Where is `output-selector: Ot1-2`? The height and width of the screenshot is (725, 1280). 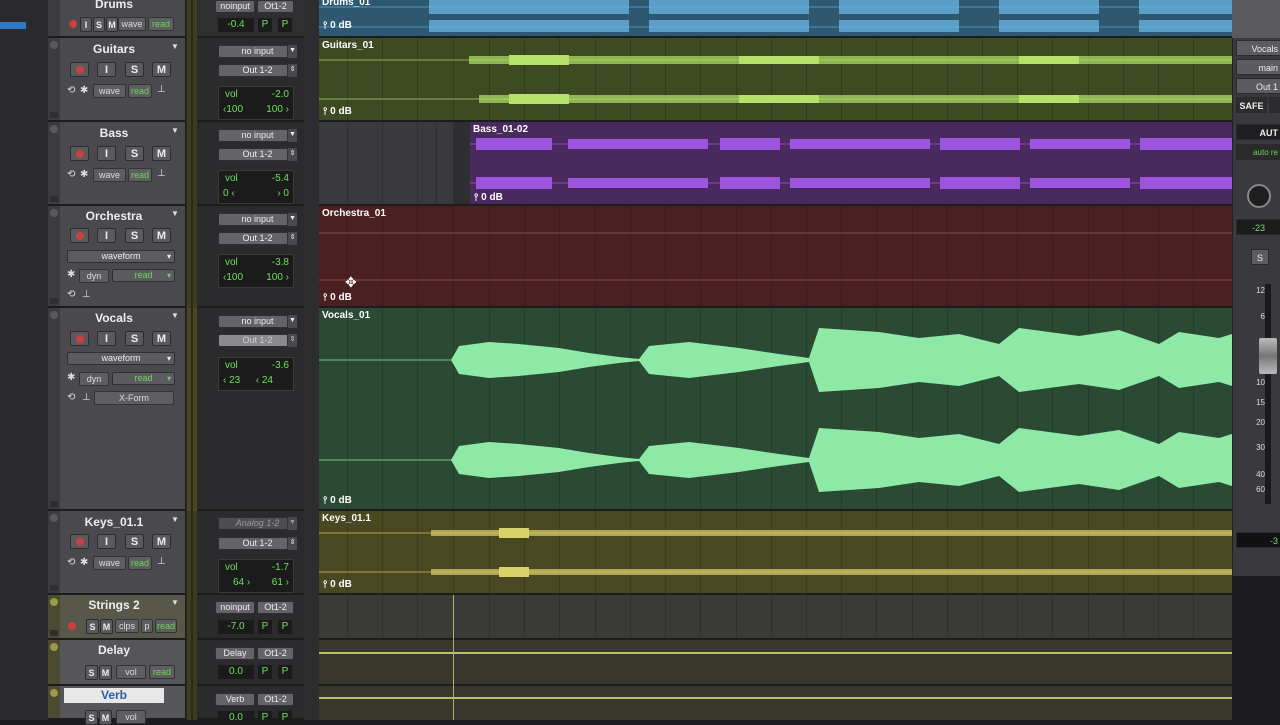
output-selector: Ot1-2 is located at coordinates (275, 6).